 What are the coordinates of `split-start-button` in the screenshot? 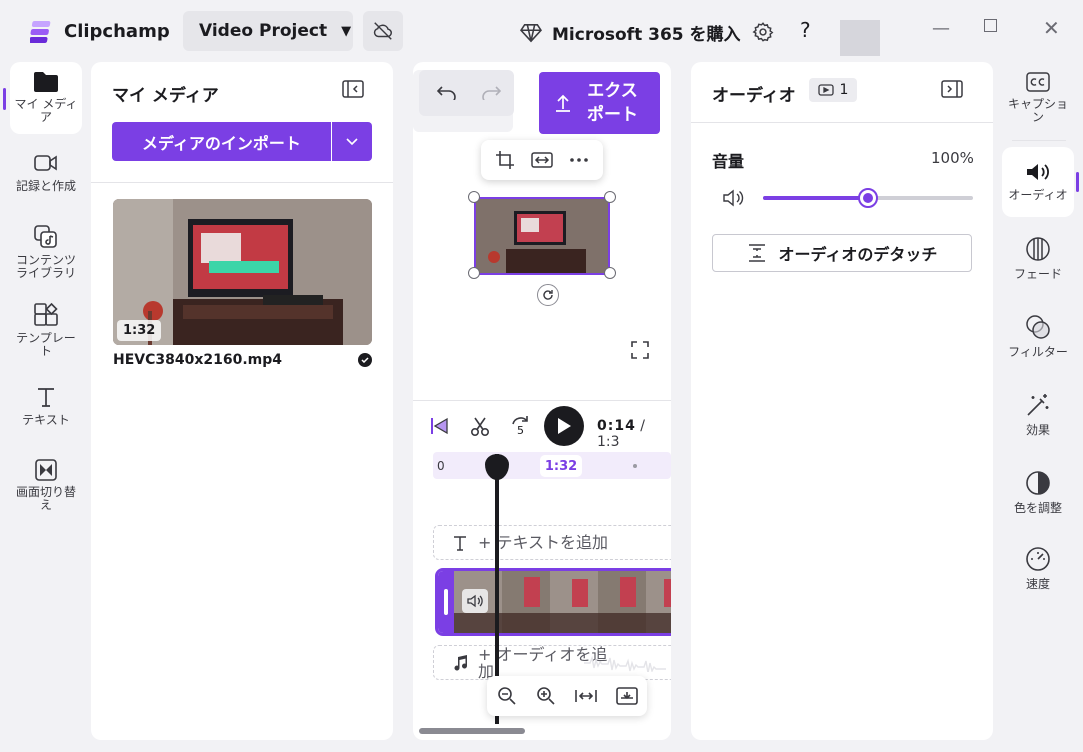 It's located at (439, 426).